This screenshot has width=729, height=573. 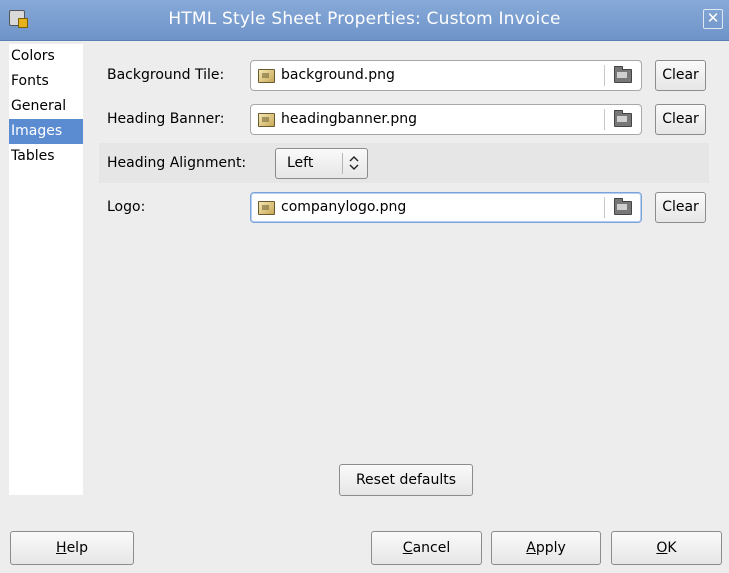 What do you see at coordinates (77, 548) in the screenshot?
I see `help-label: elp` at bounding box center [77, 548].